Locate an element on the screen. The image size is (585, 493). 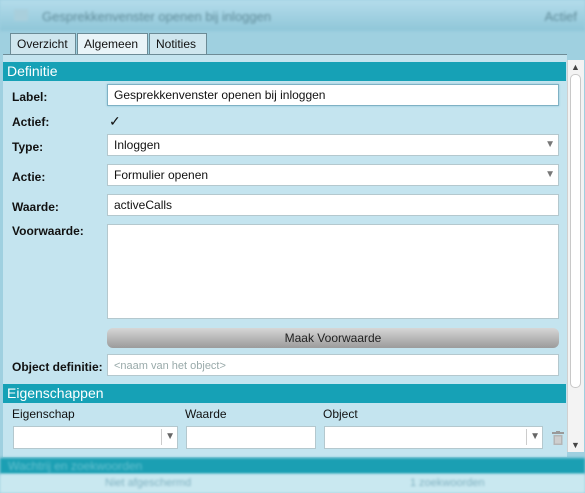
label-input: Gesprekkenvenster openen bij inloggen is located at coordinates (333, 95).